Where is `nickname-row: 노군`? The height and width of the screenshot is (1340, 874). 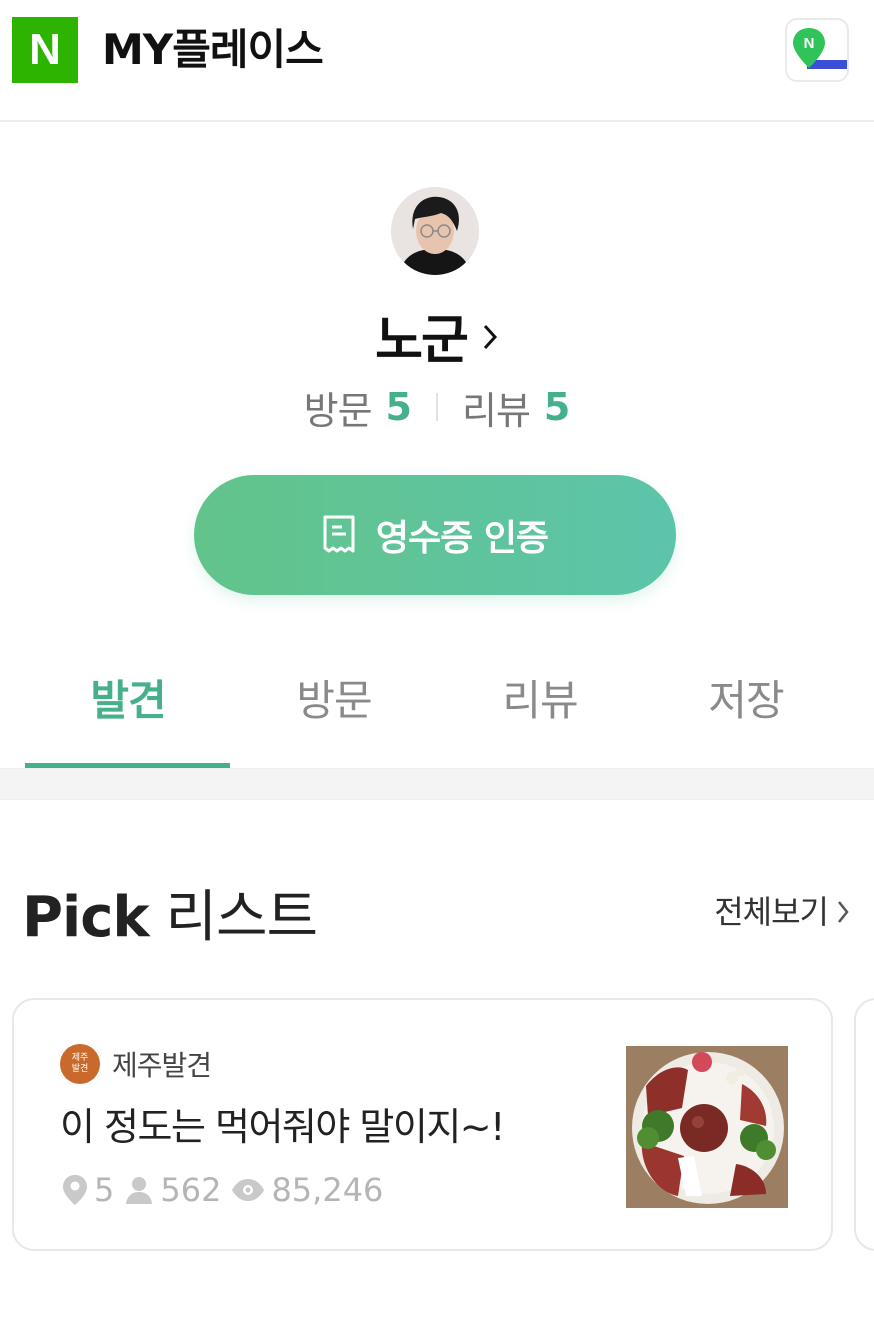
nickname-row: 노군 is located at coordinates (437, 335).